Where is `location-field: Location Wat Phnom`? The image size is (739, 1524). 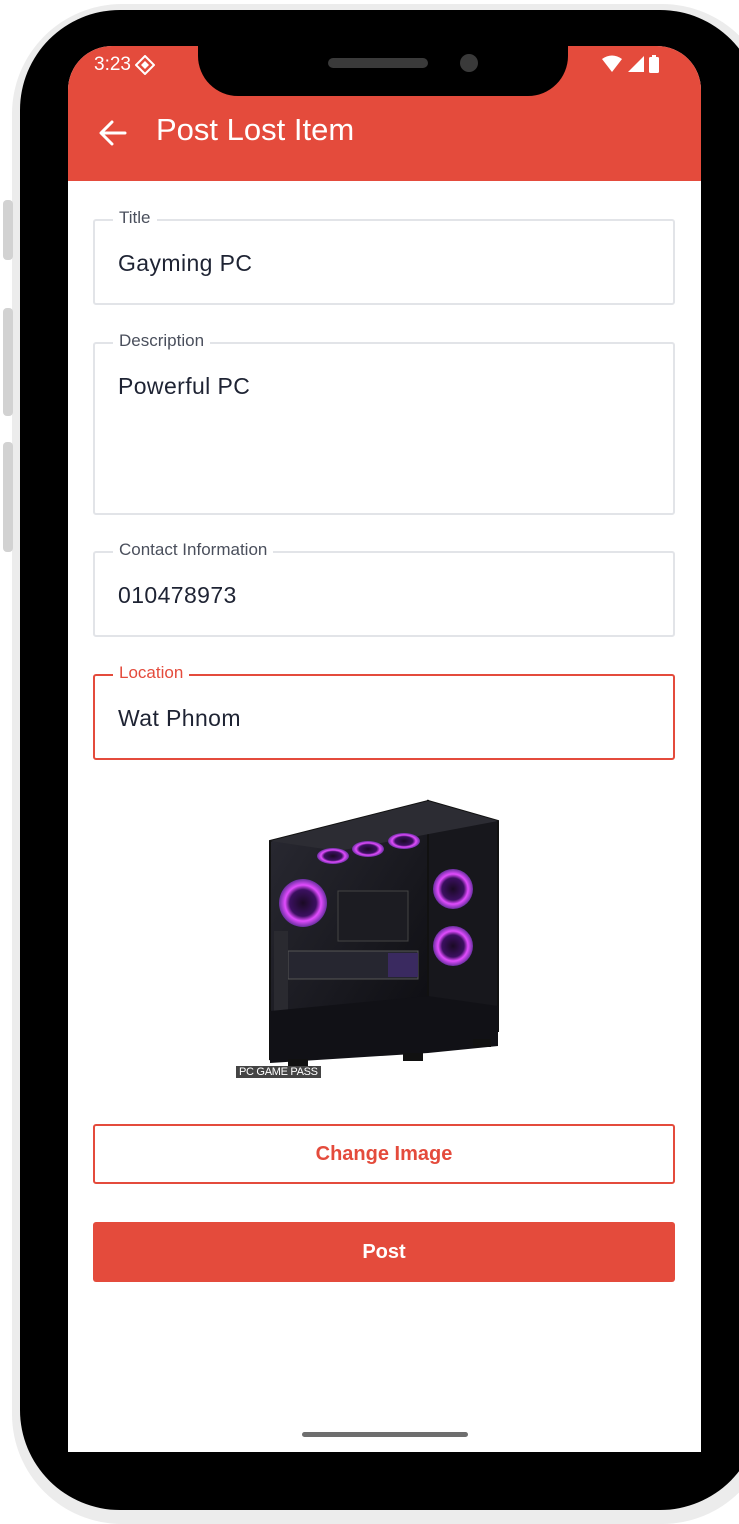 location-field: Location Wat Phnom is located at coordinates (384, 711).